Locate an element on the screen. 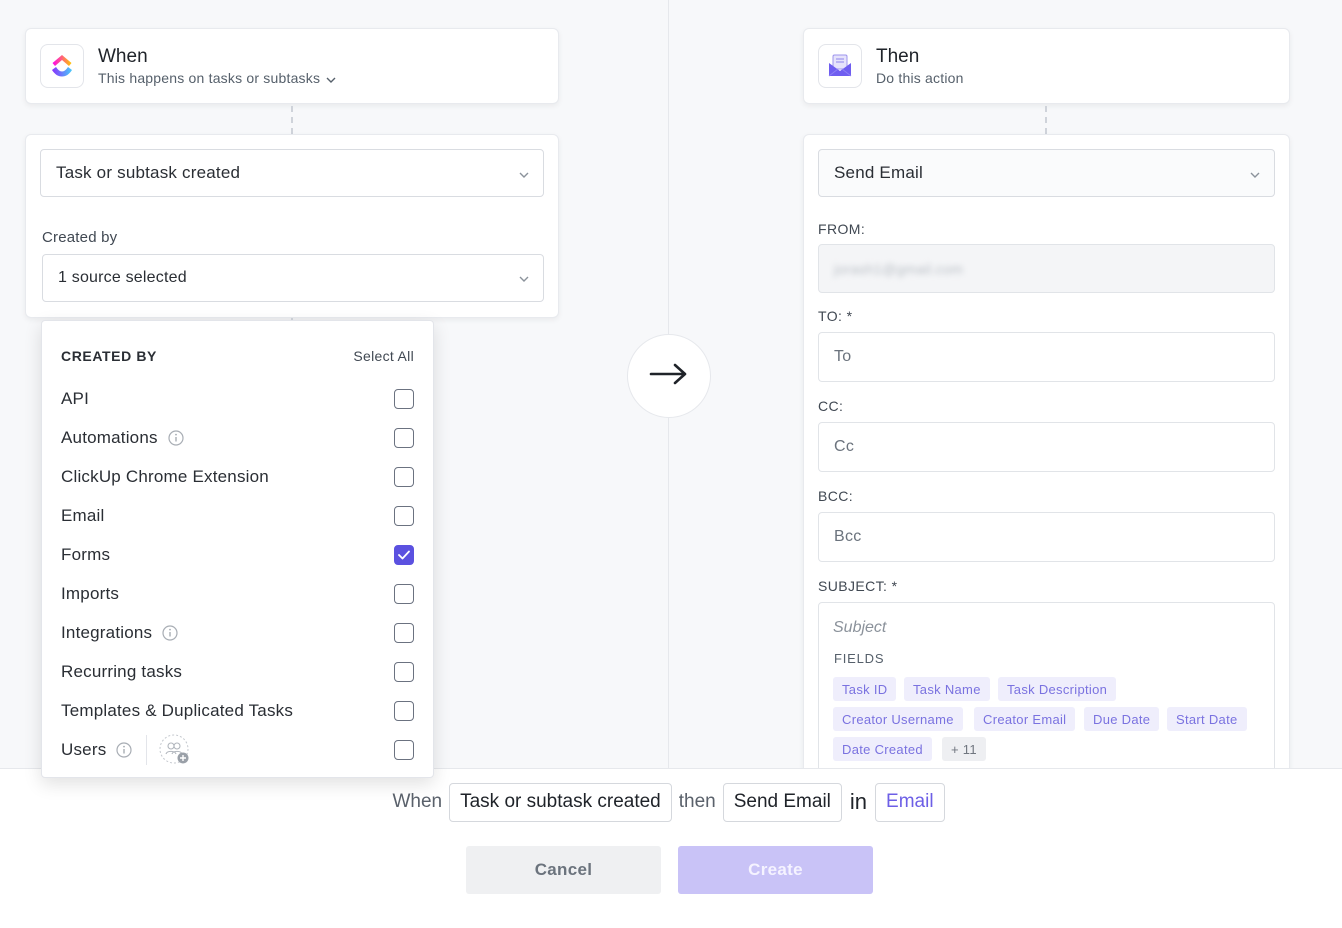  field-chip-task-id: Task ID is located at coordinates (865, 689).